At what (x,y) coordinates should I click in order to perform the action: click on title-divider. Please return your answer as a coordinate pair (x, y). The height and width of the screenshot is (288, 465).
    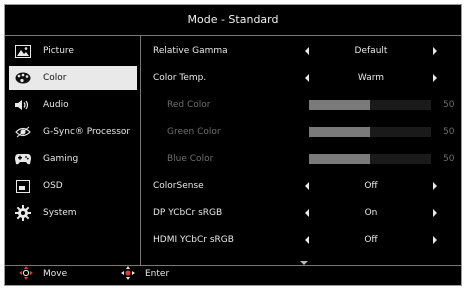
    Looking at the image, I should click on (233, 35).